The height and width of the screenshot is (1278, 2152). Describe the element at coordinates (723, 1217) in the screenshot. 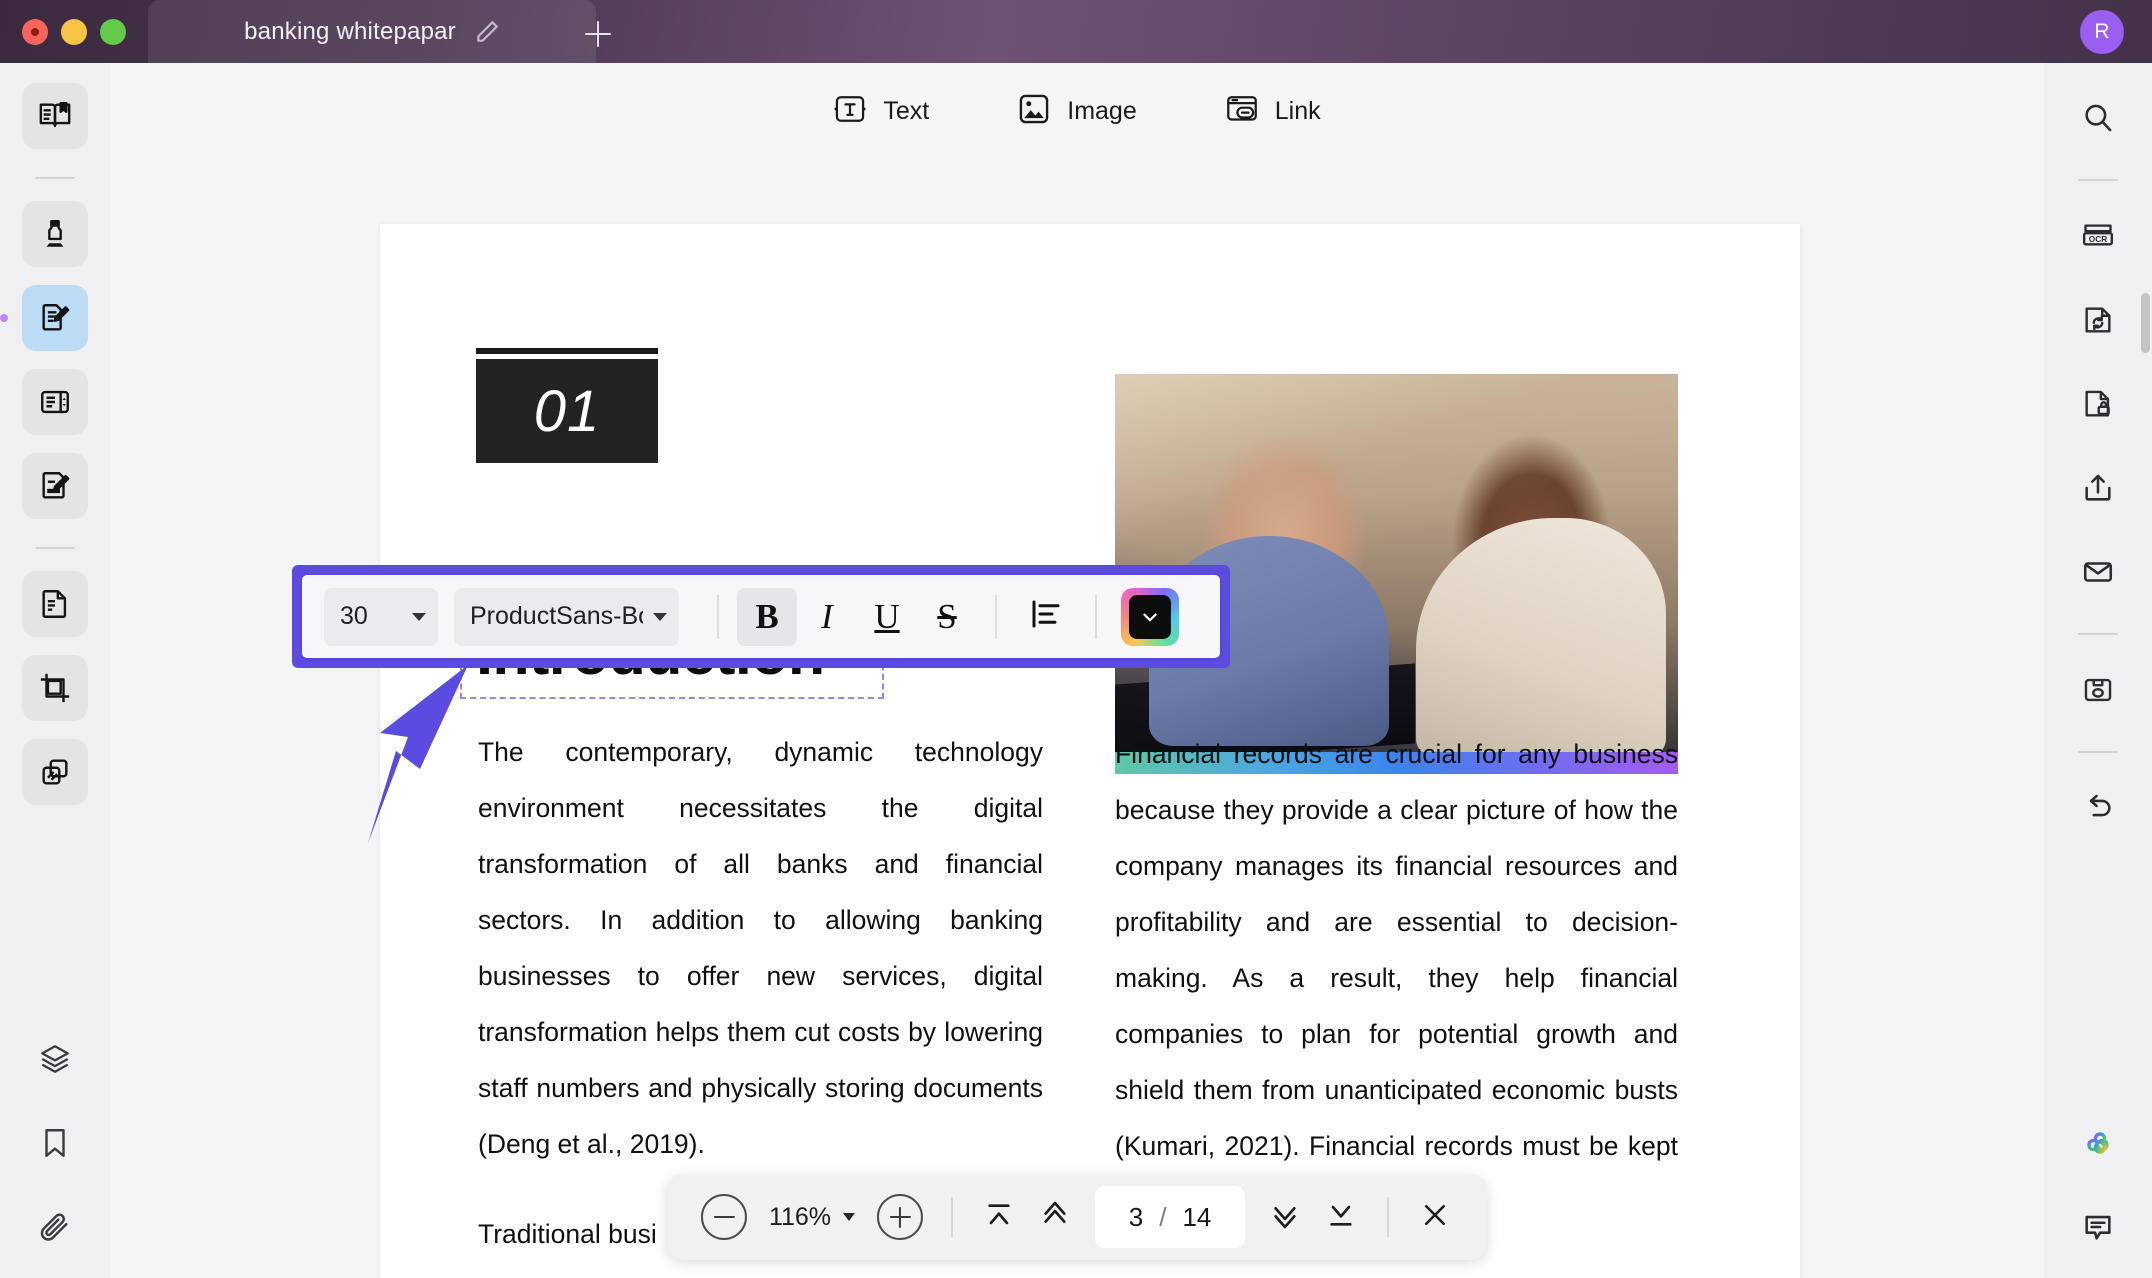

I see `zoom-out-button` at that location.